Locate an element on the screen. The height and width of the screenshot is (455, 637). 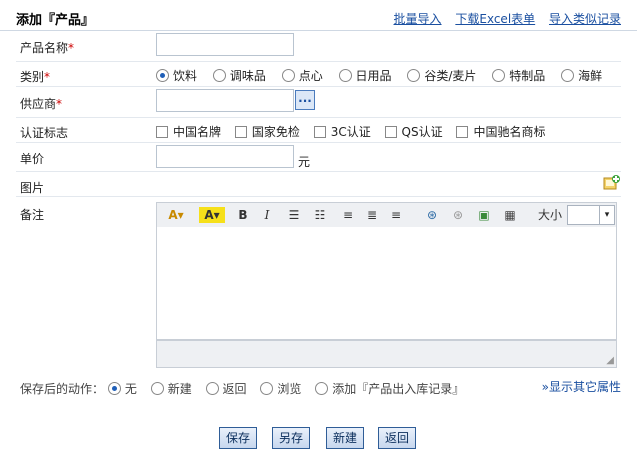
italic-icon: I is located at coordinates (267, 215).